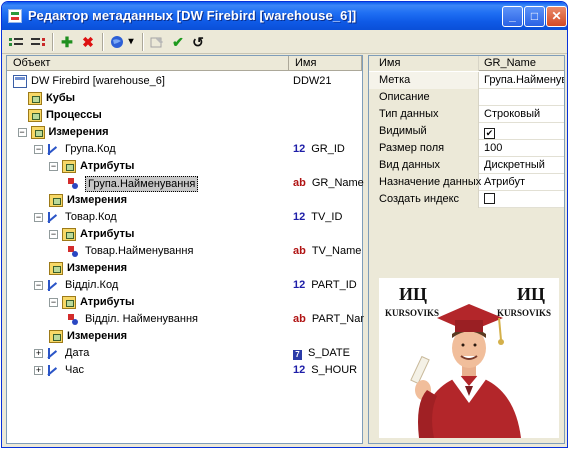  I want to click on property-value: Група.Найменува, so click(522, 80).